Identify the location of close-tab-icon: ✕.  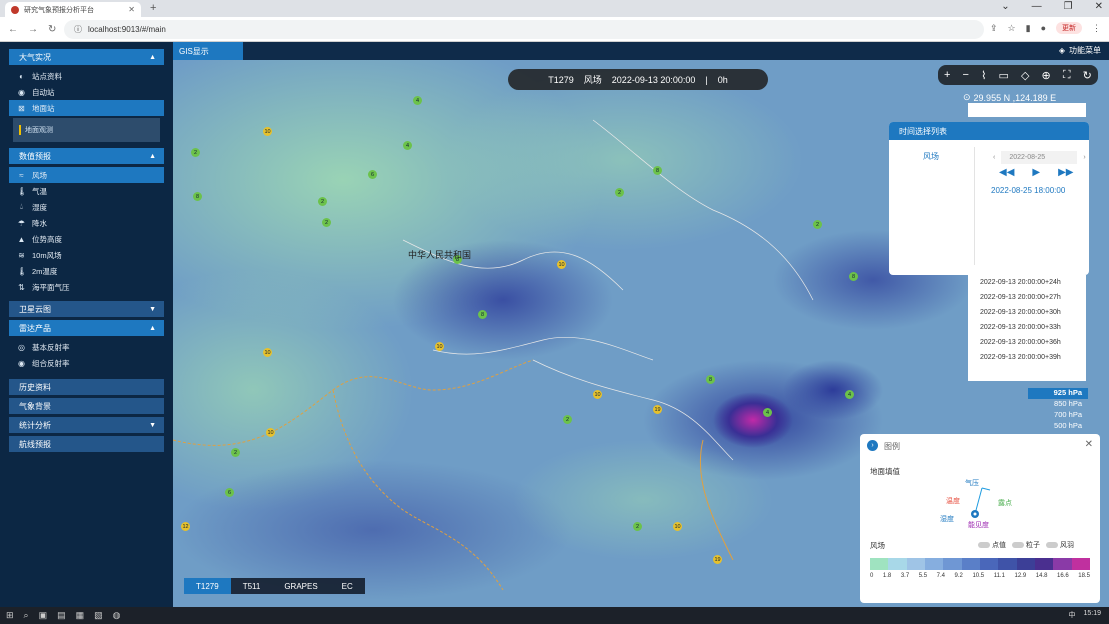
(131, 9).